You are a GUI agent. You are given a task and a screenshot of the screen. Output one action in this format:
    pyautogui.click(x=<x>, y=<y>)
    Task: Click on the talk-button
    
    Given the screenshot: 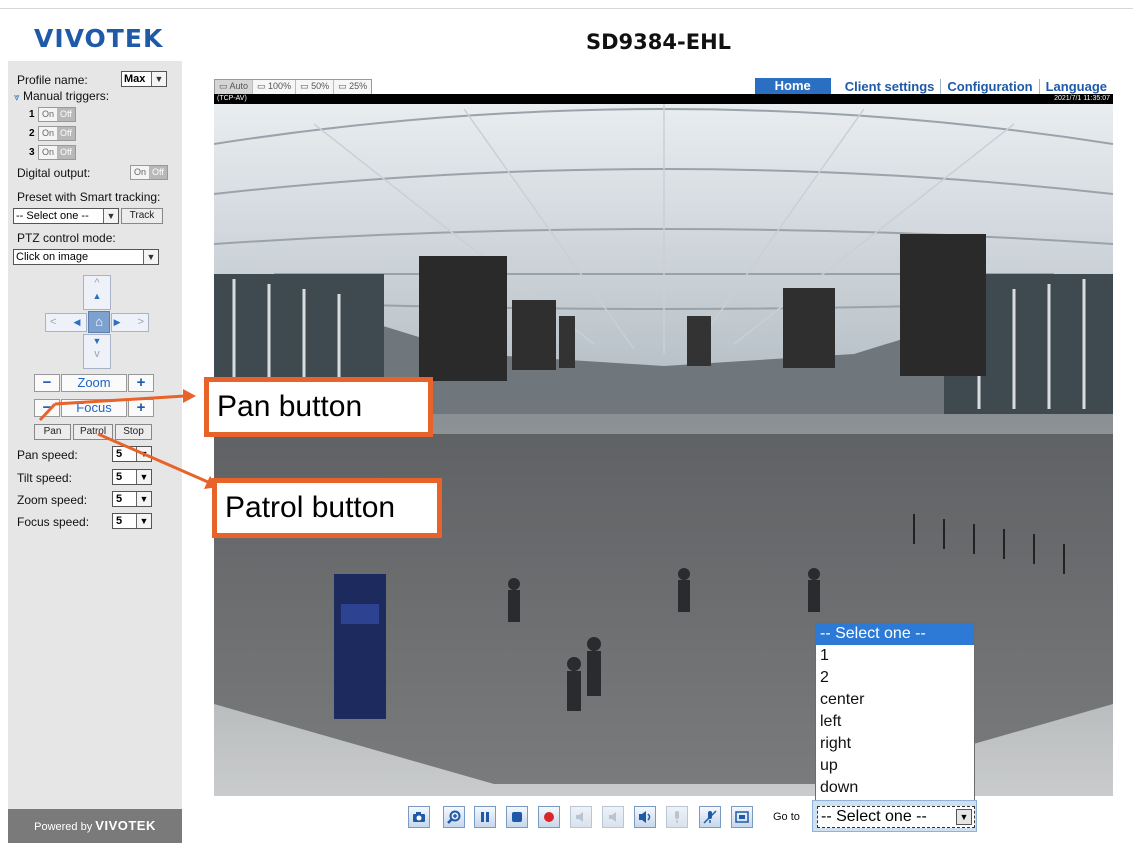 What is the action you would take?
    pyautogui.click(x=645, y=817)
    